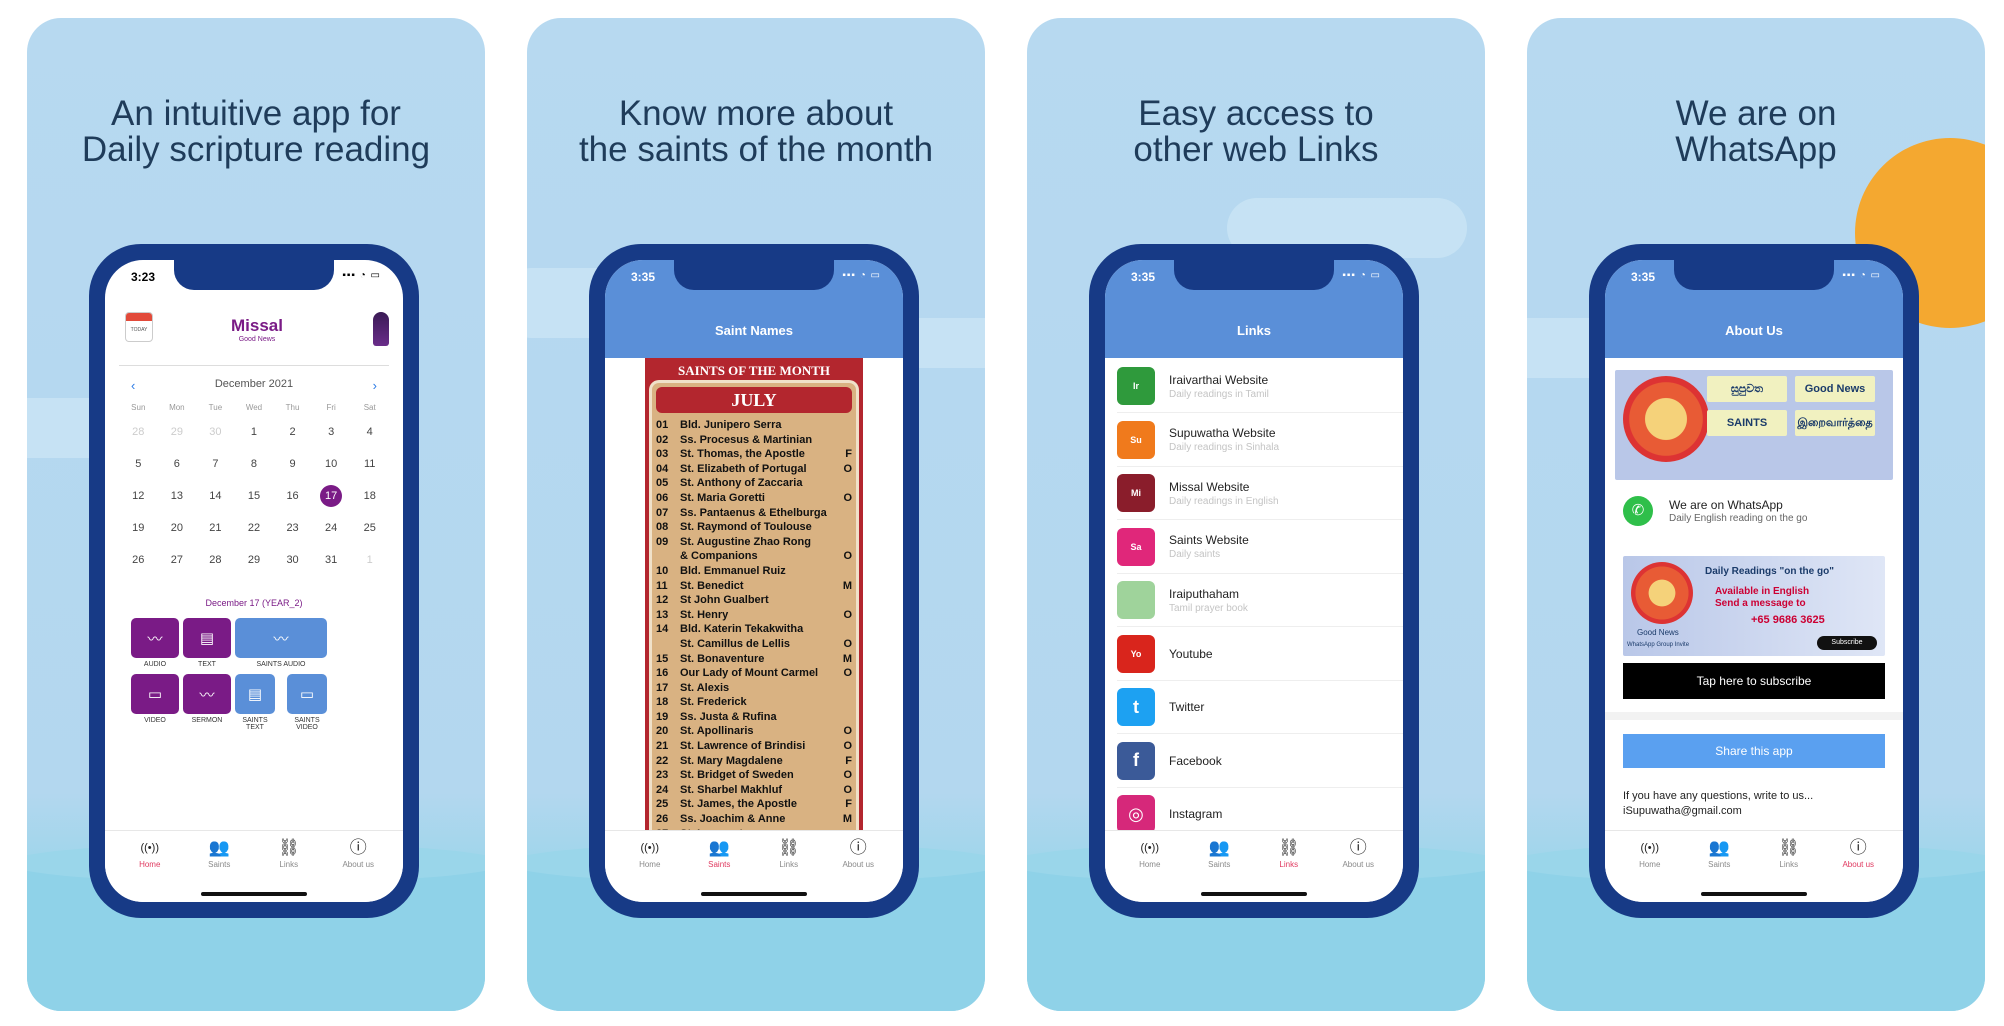  What do you see at coordinates (255, 694) in the screenshot?
I see `media-icon: ▤` at bounding box center [255, 694].